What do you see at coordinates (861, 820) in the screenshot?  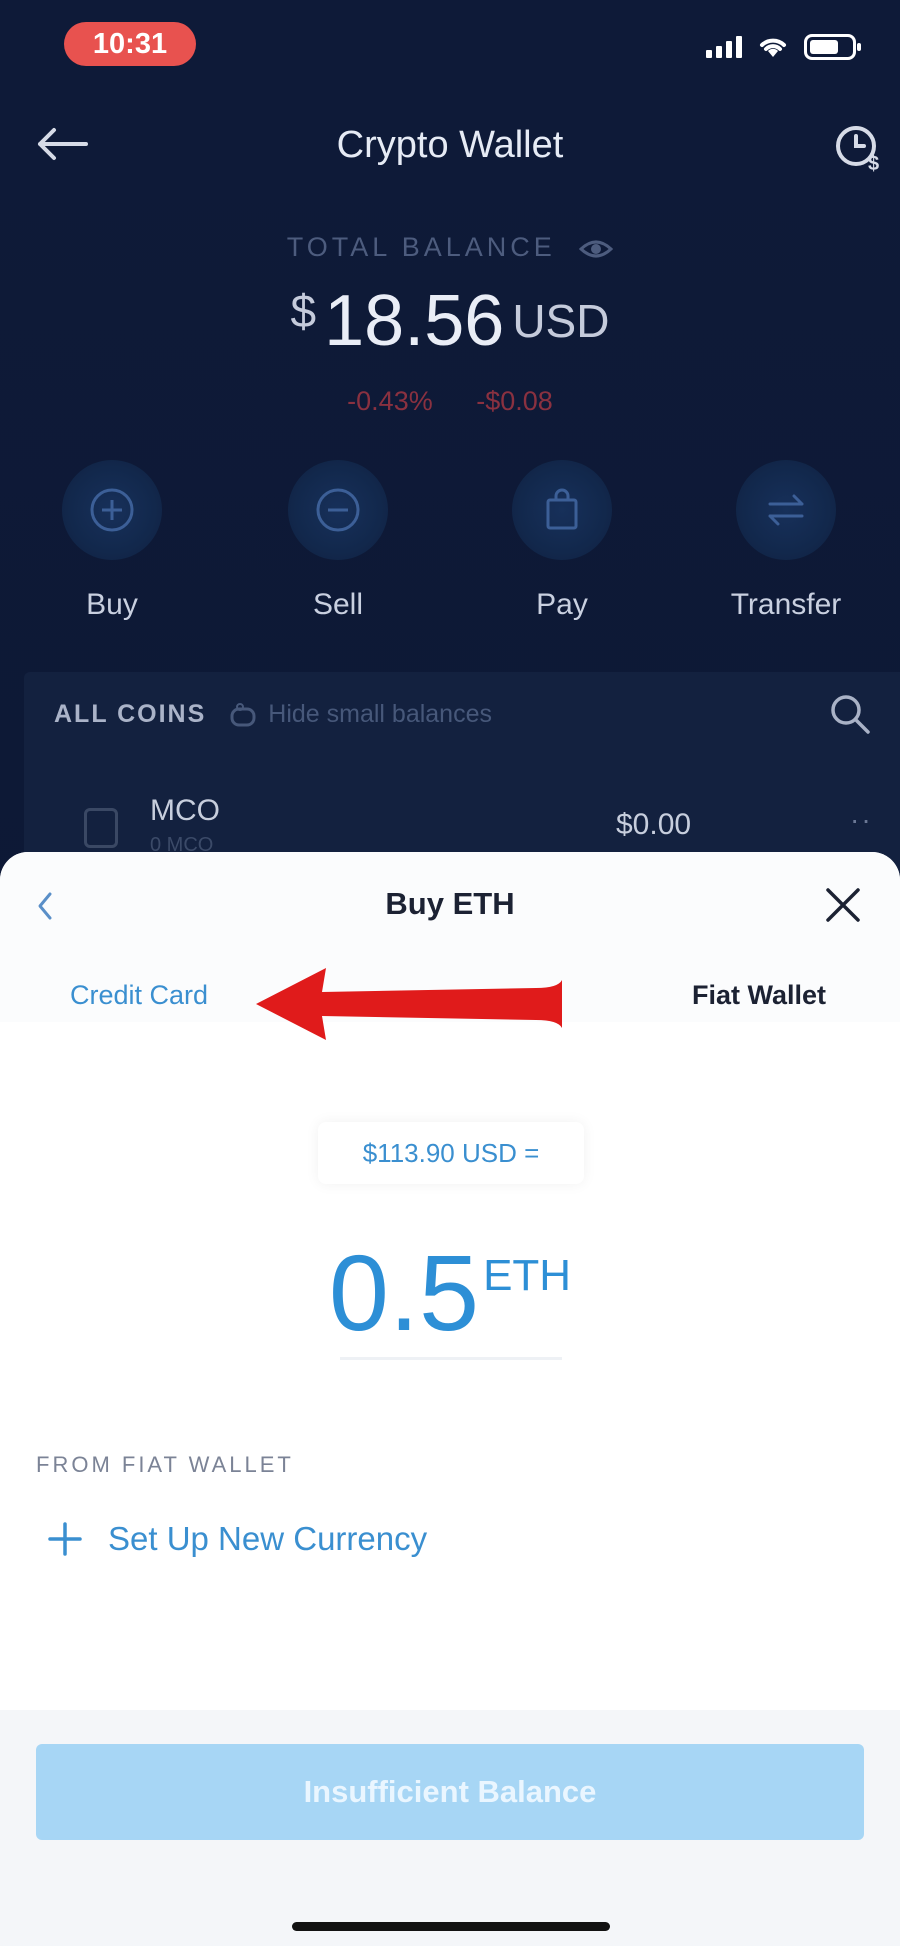 I see `coin-more-menu: ··` at bounding box center [861, 820].